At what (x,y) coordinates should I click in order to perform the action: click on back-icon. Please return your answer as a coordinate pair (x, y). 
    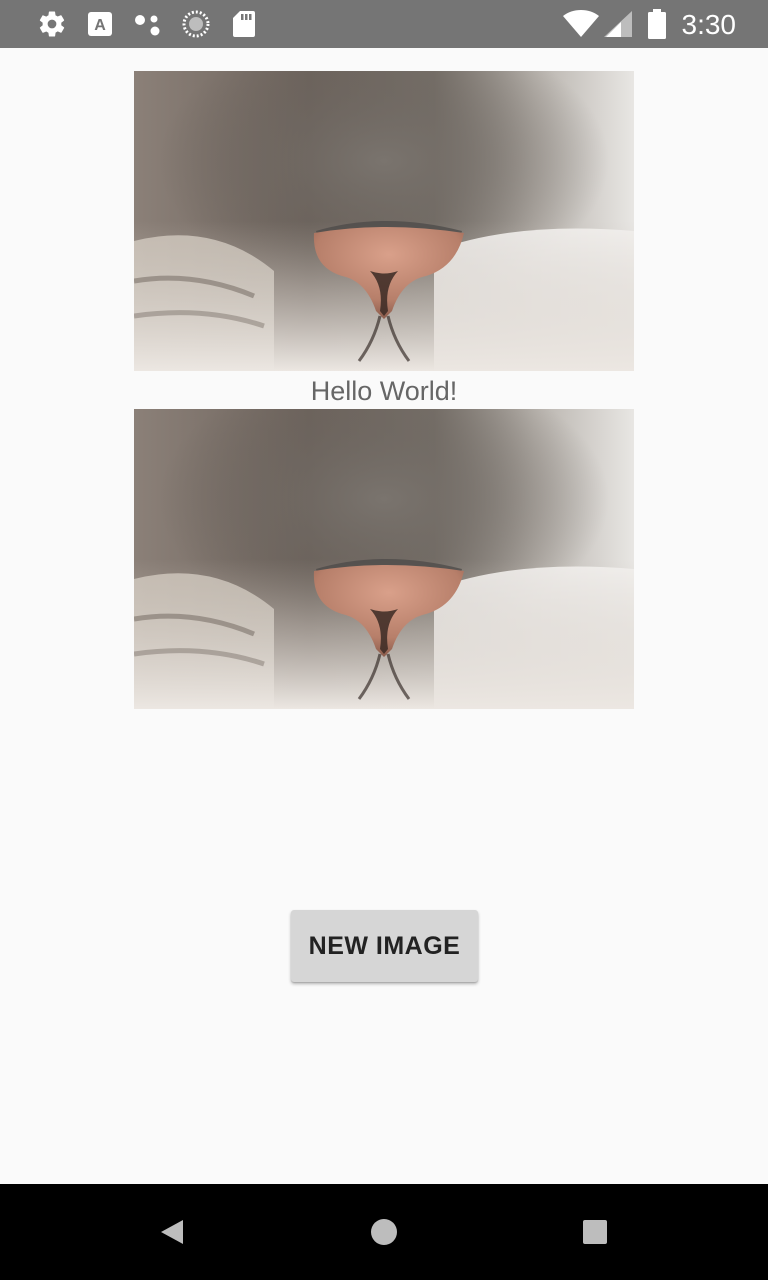
    Looking at the image, I should click on (172, 1232).